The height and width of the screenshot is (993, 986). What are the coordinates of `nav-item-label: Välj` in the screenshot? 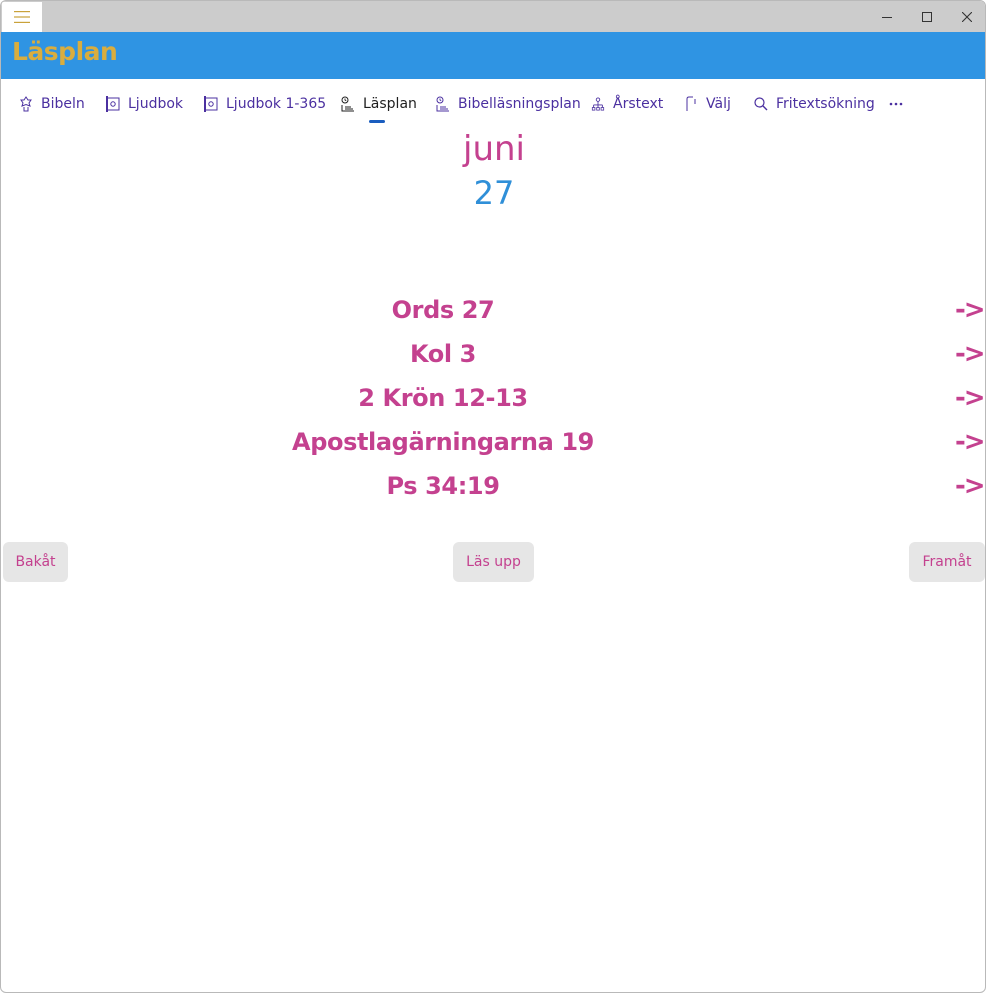 It's located at (718, 104).